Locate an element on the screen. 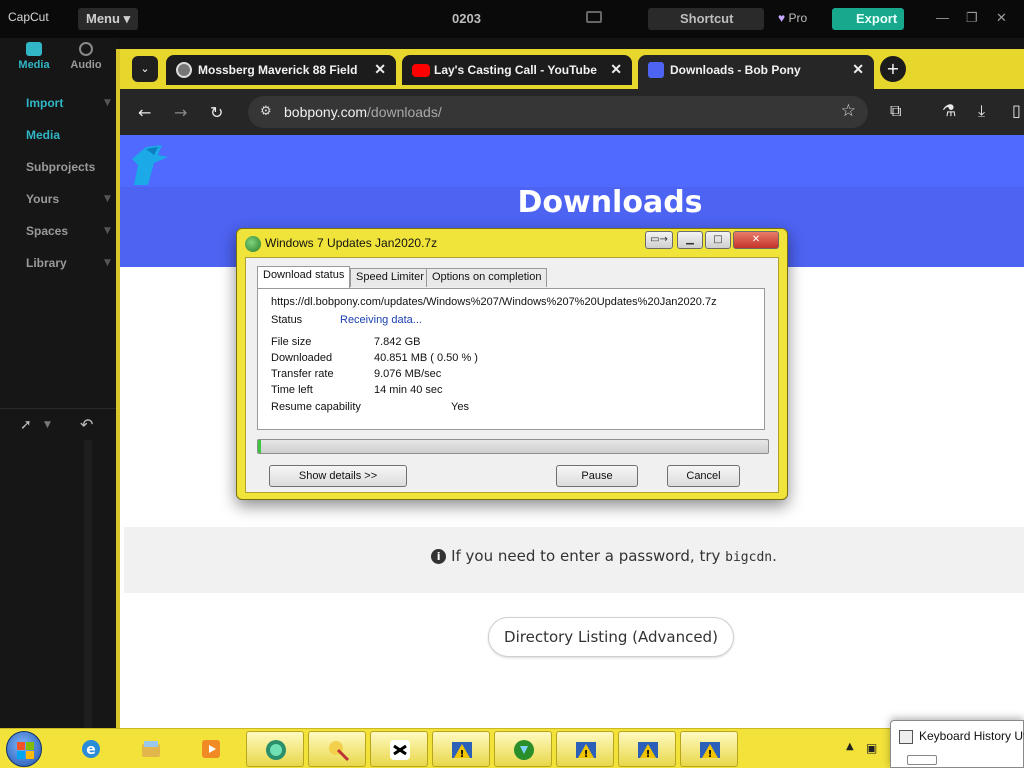 The width and height of the screenshot is (1024, 768). capcut-export-button: Export is located at coordinates (868, 19).